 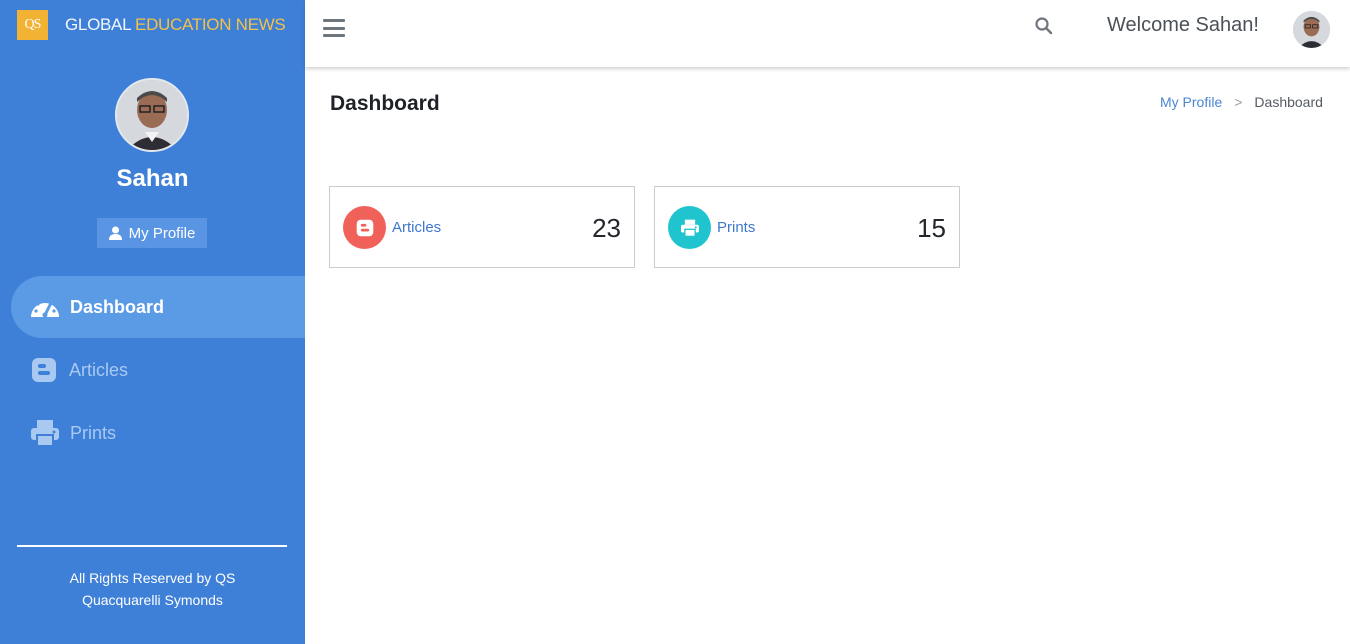 I want to click on menu-toggle-icon, so click(x=334, y=28).